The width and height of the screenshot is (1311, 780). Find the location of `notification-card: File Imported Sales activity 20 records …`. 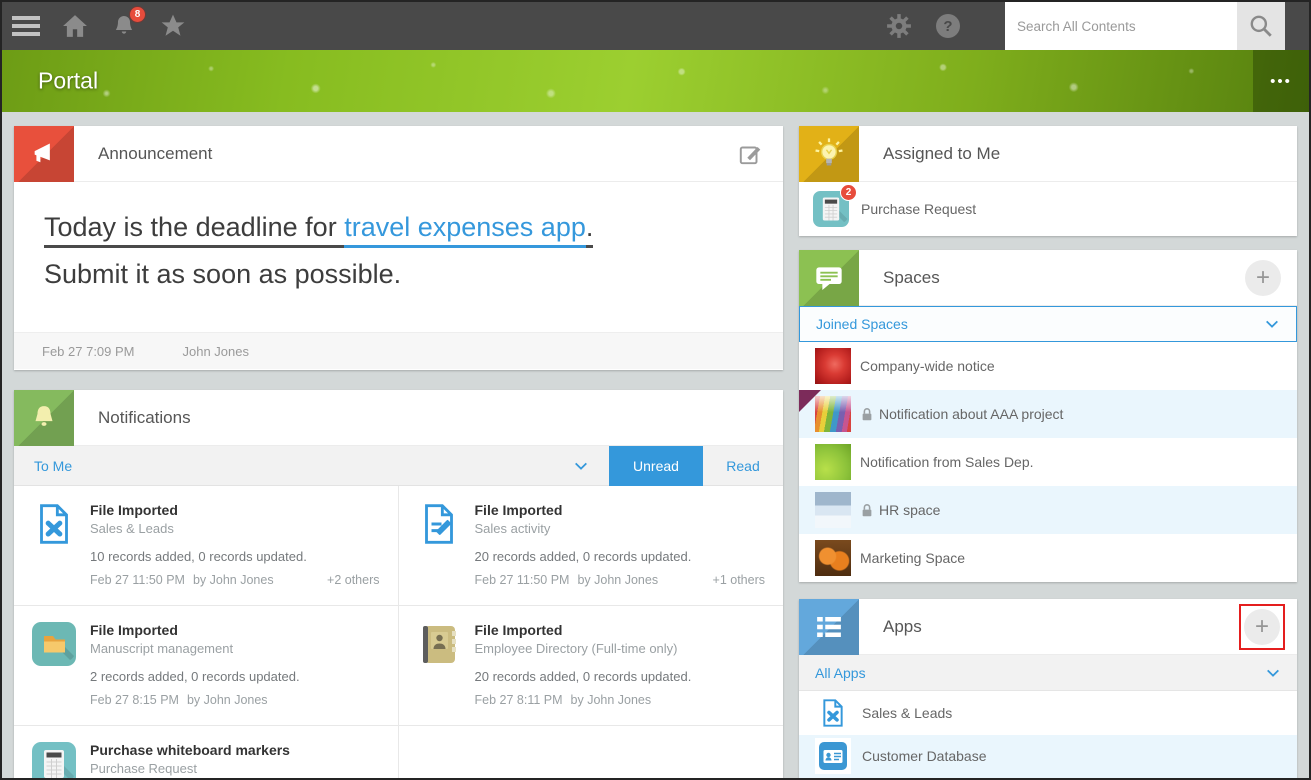

notification-card: File Imported Sales activity 20 records … is located at coordinates (590, 546).